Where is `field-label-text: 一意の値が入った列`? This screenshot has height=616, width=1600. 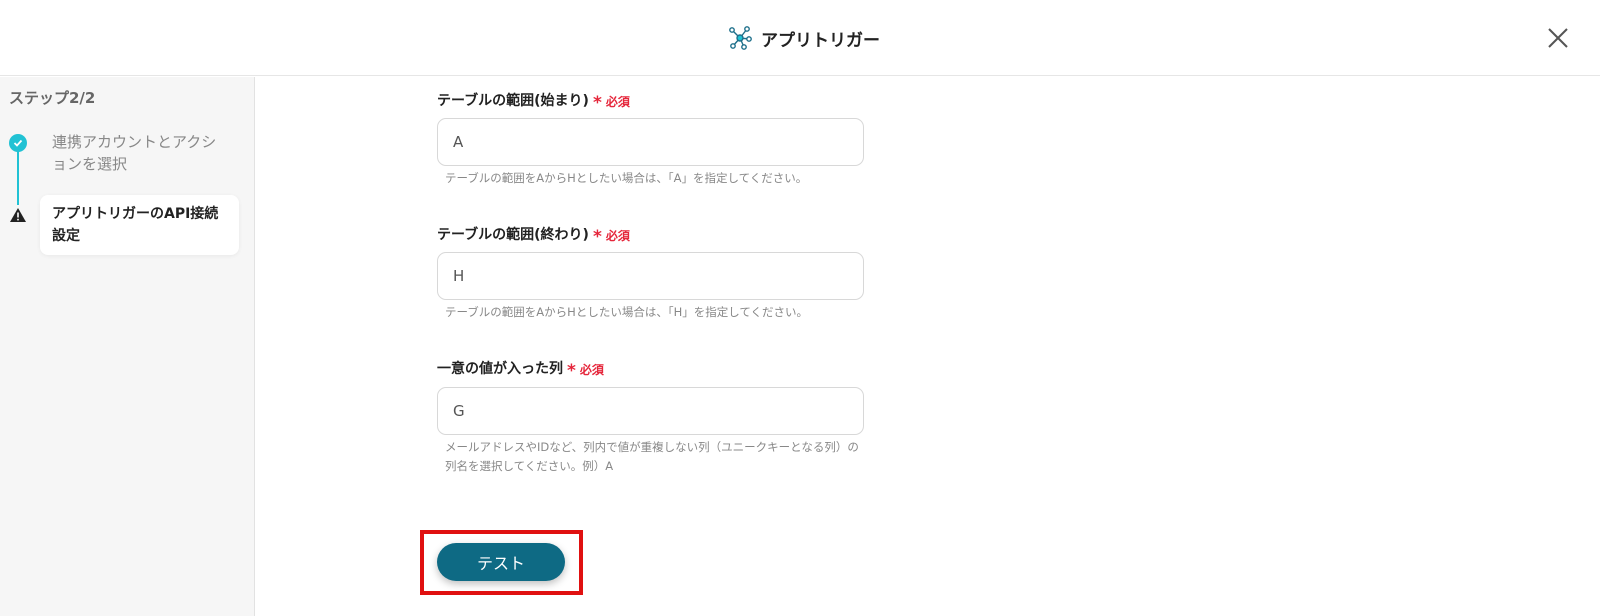
field-label-text: 一意の値が入った列 is located at coordinates (500, 369).